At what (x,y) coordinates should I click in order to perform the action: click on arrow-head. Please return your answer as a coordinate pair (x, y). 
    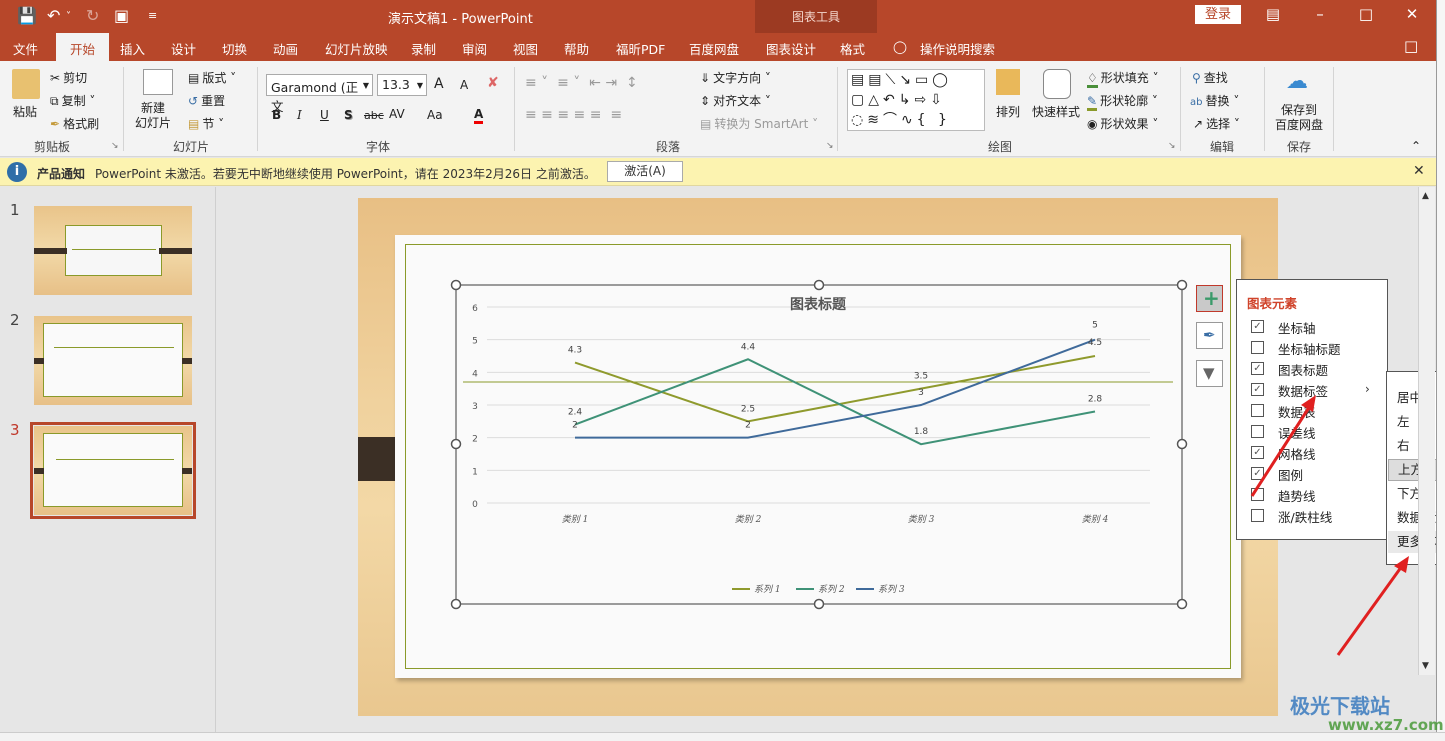
    Looking at the image, I should click on (1401, 564).